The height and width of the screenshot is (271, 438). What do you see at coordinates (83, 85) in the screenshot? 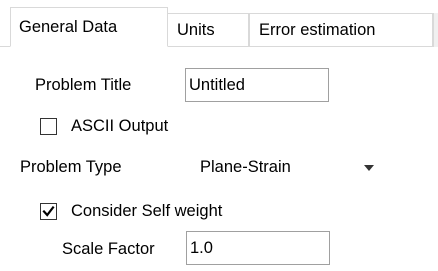
I see `problem-title-label: Problem Title` at bounding box center [83, 85].